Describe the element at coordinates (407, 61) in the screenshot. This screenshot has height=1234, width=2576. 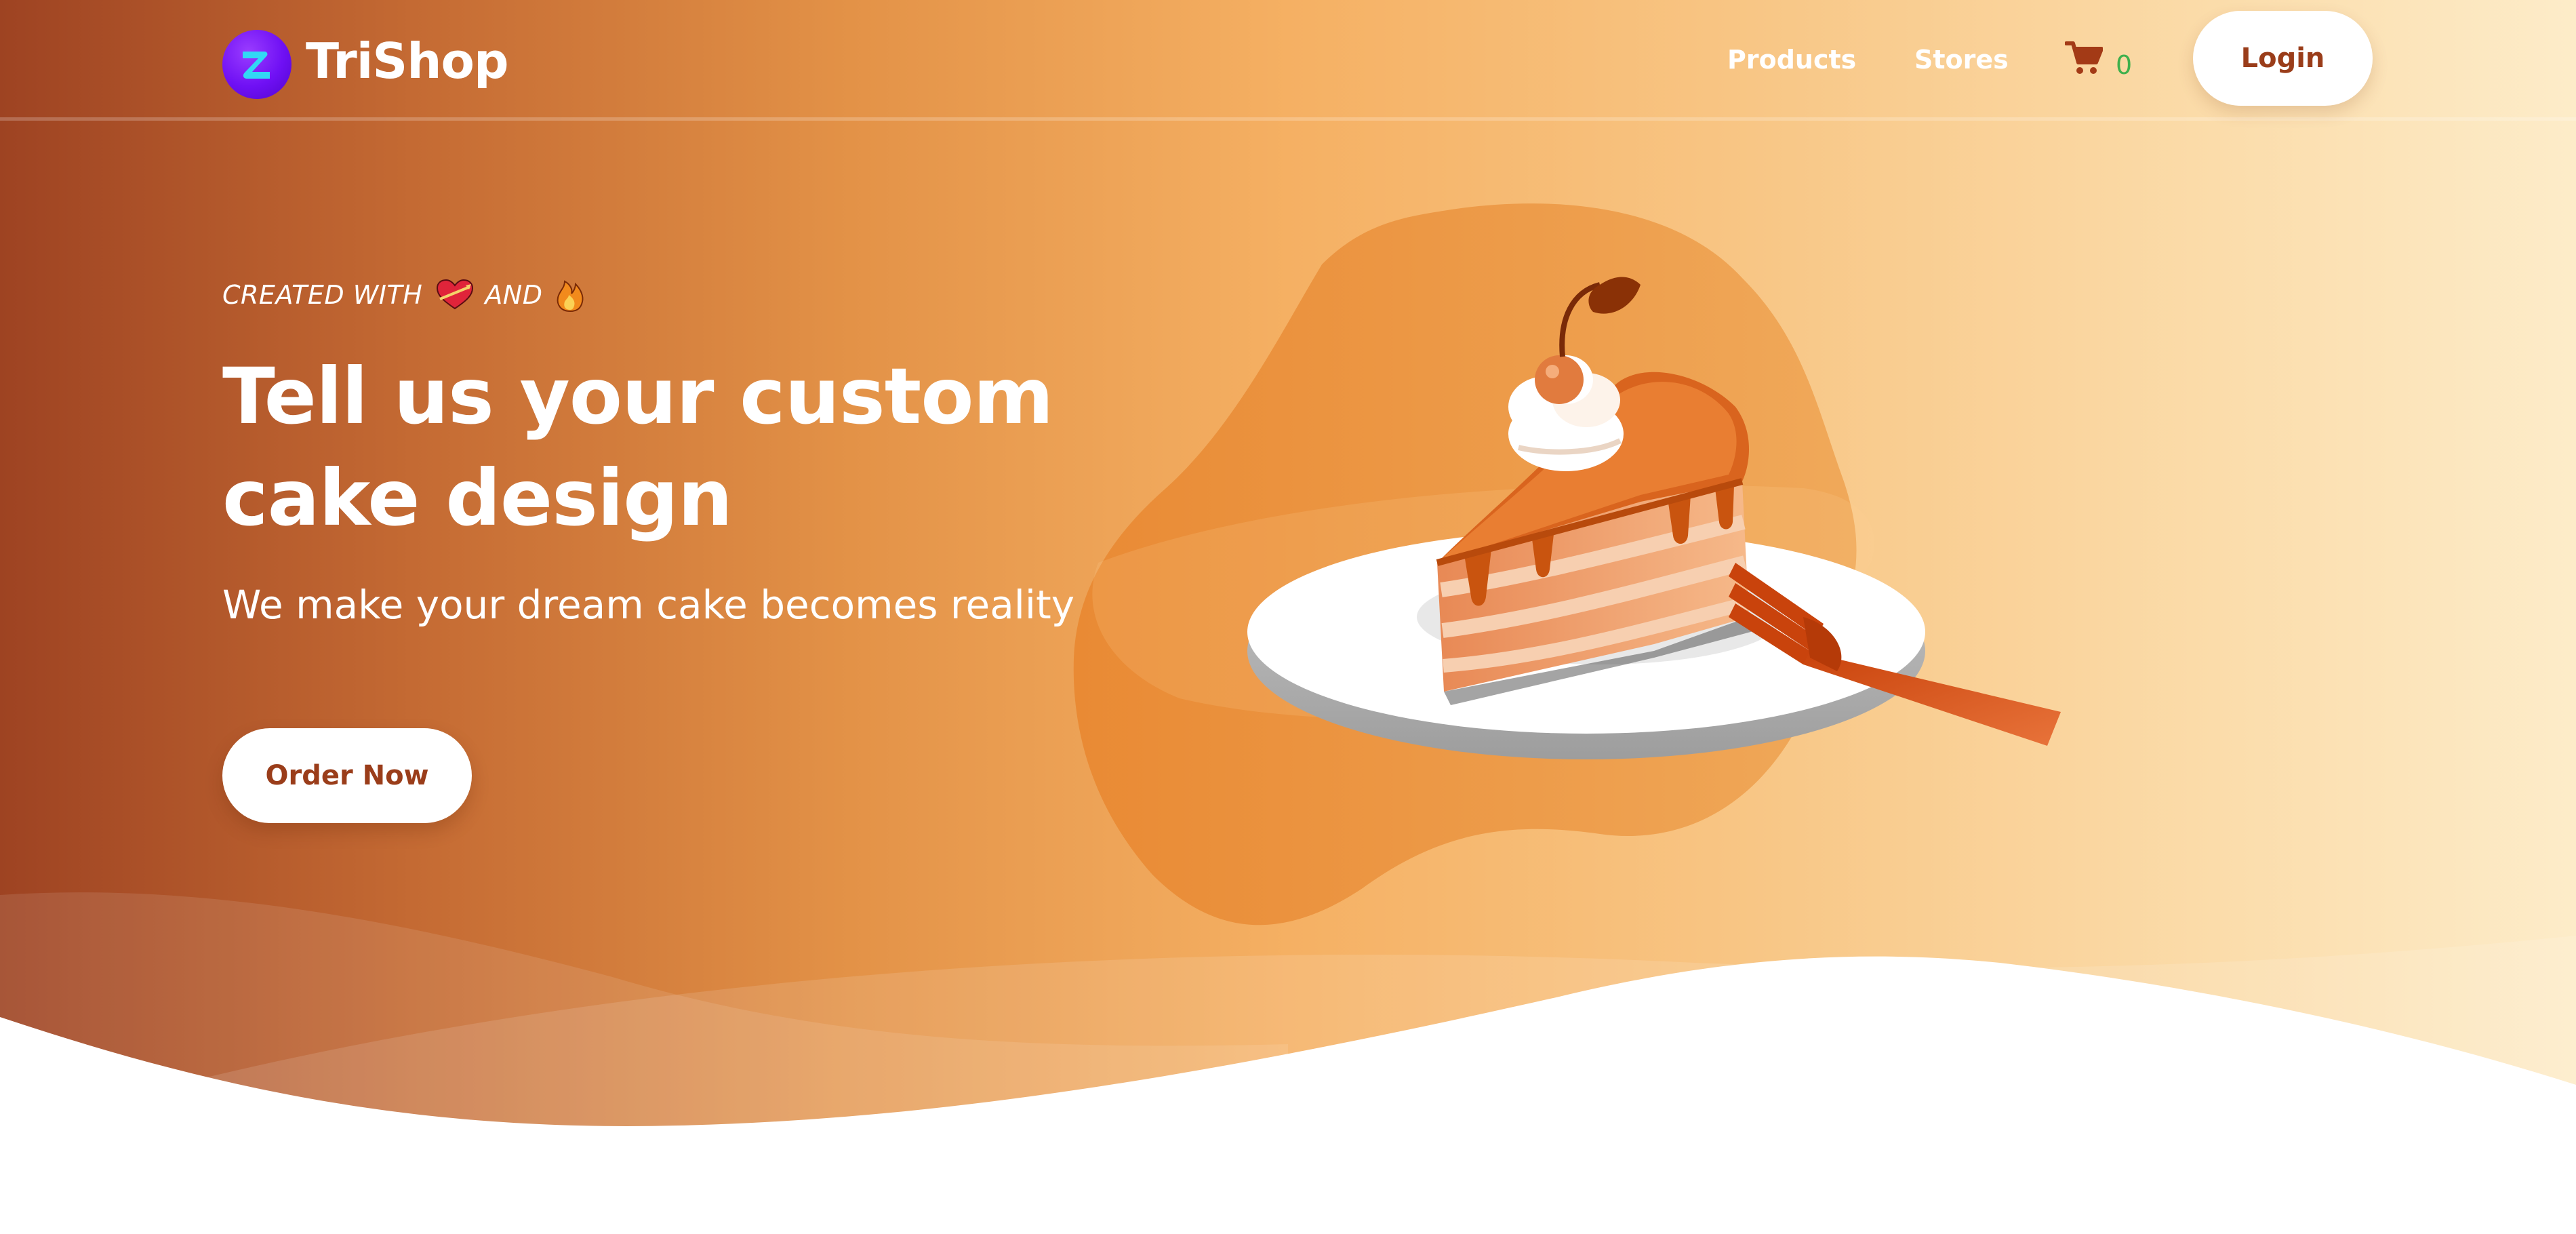
I see `brand-name: TriShop` at that location.